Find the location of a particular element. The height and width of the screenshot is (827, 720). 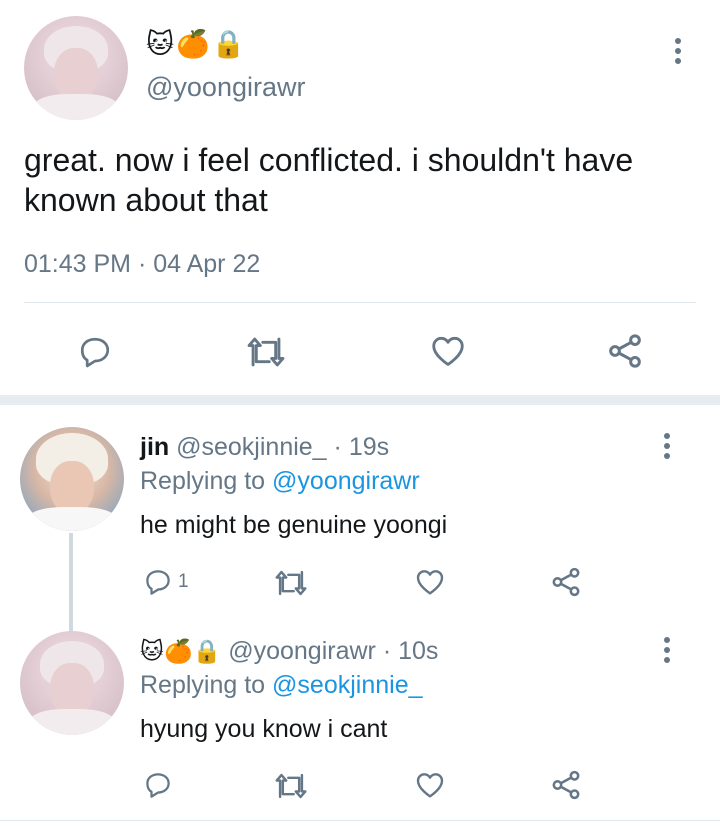

reply-time: · 19s is located at coordinates (361, 447).